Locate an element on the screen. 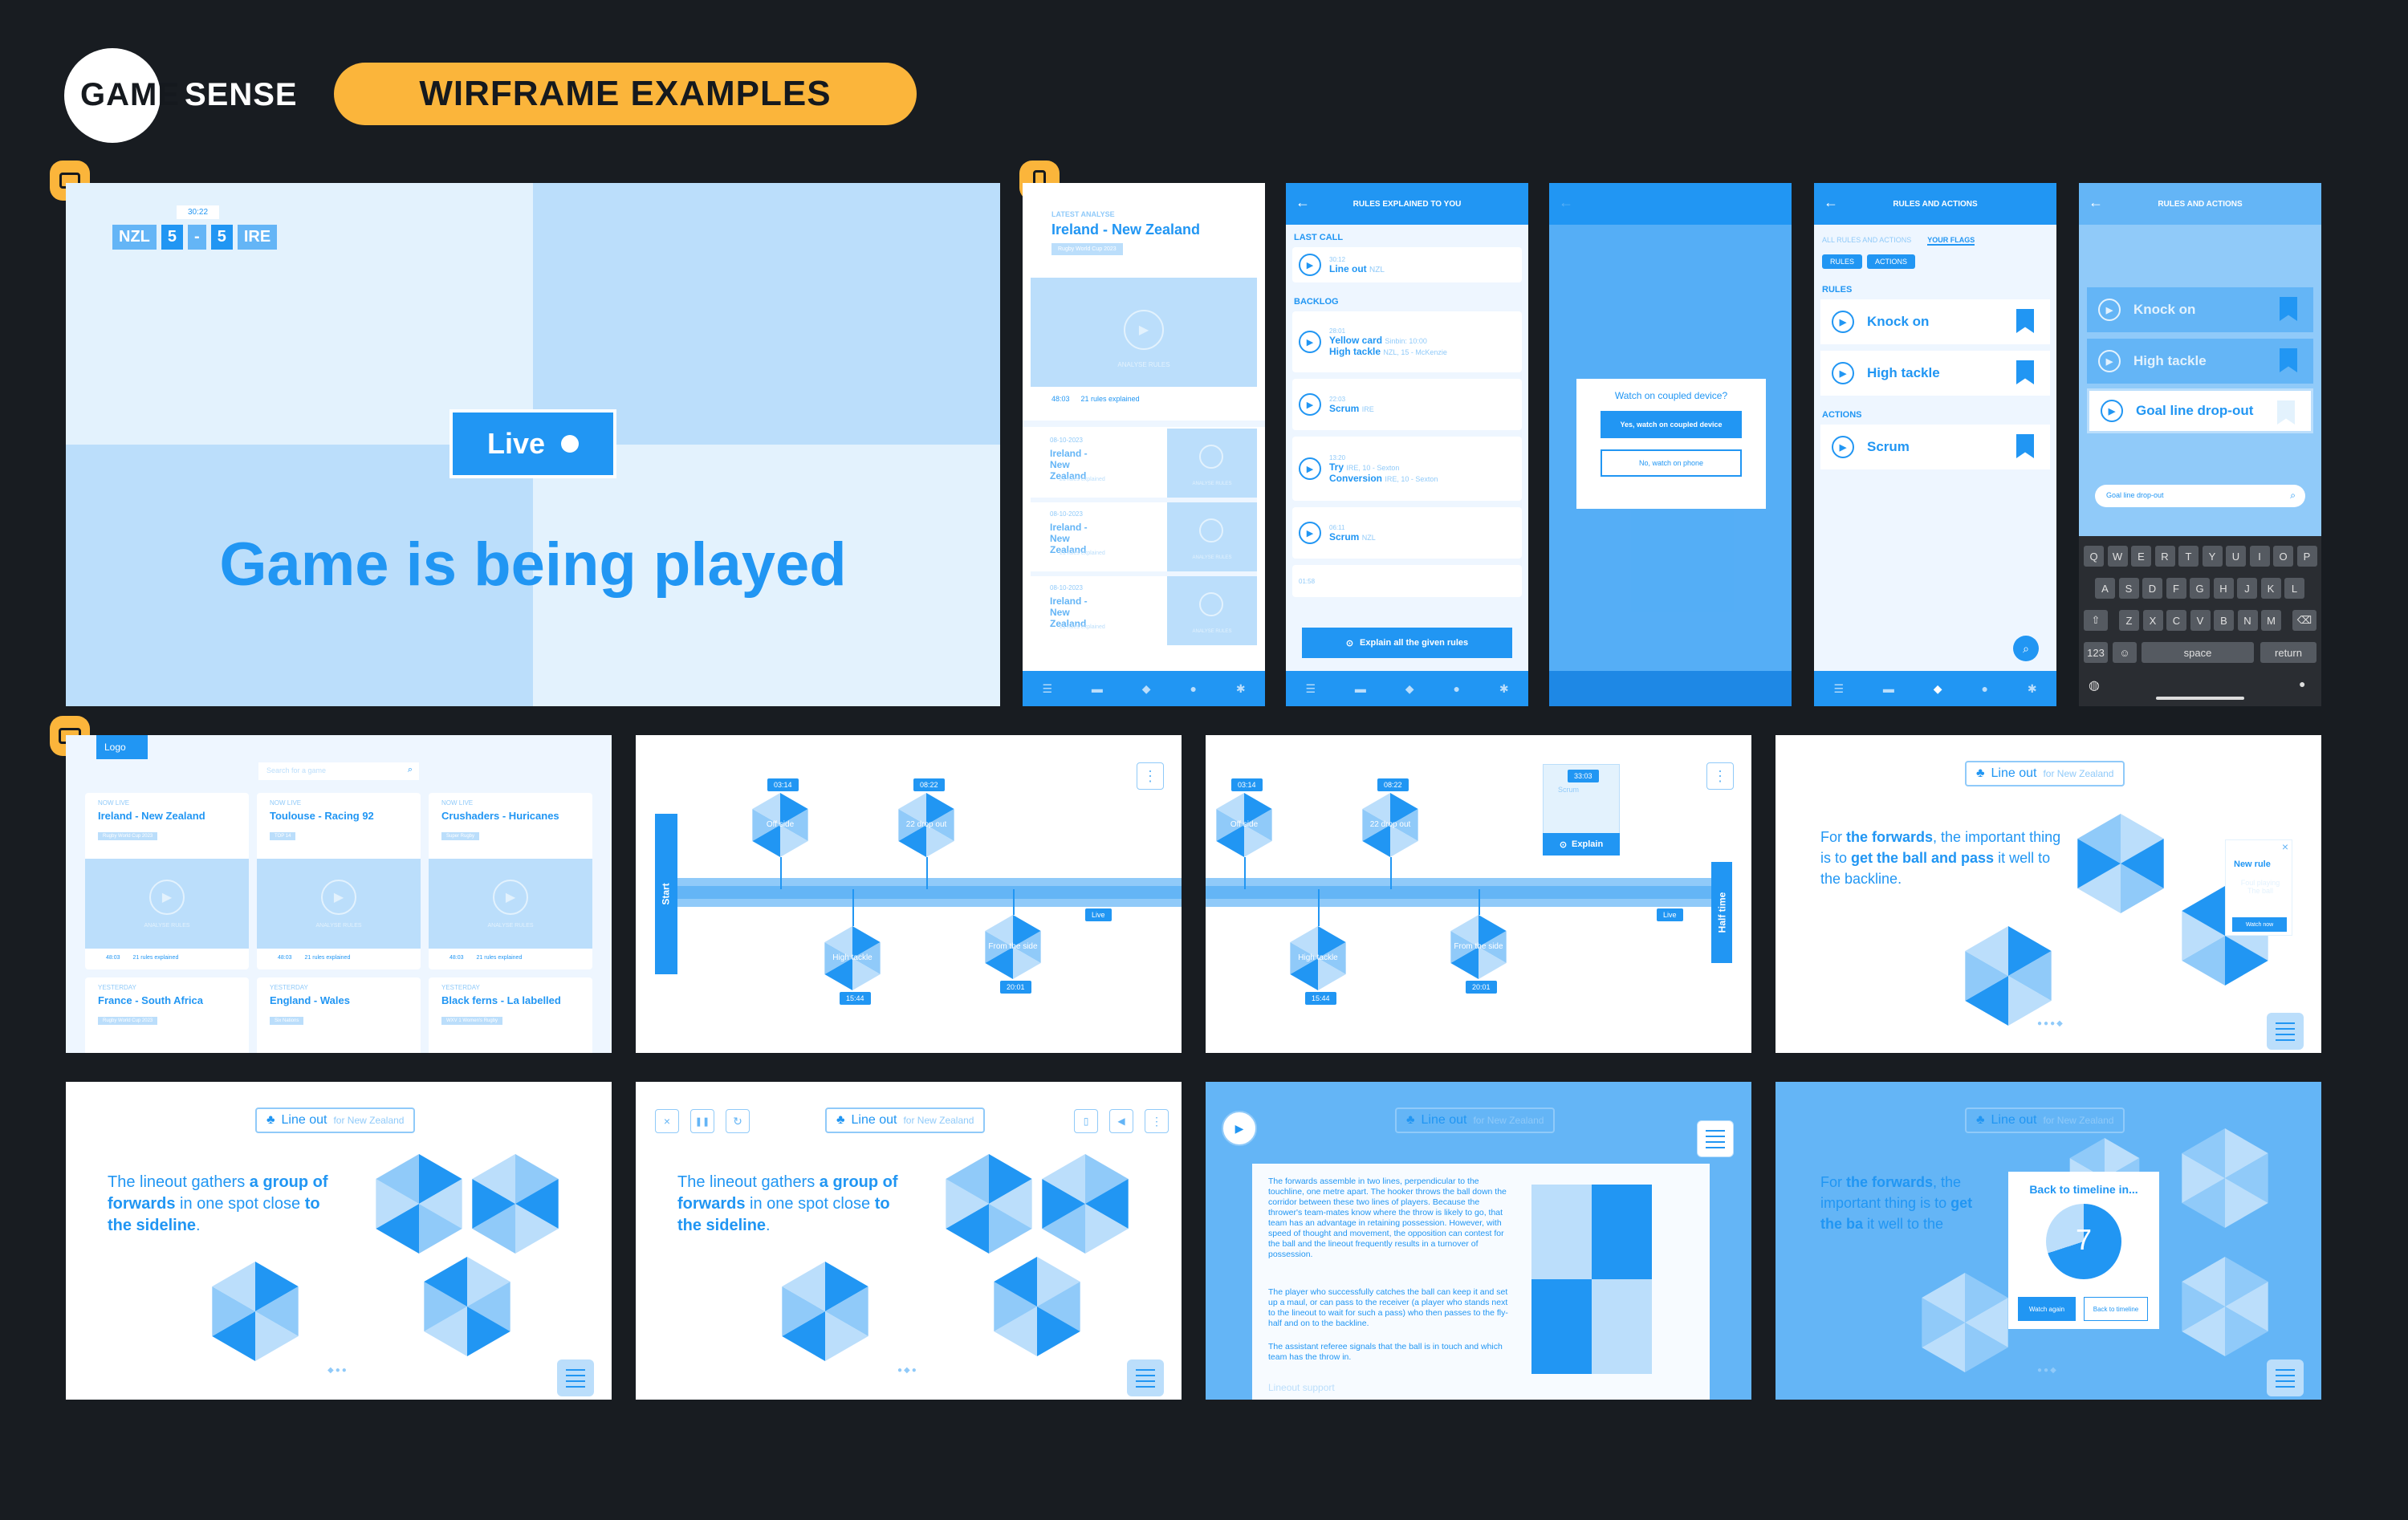  close-icon: × is located at coordinates (2285, 846).